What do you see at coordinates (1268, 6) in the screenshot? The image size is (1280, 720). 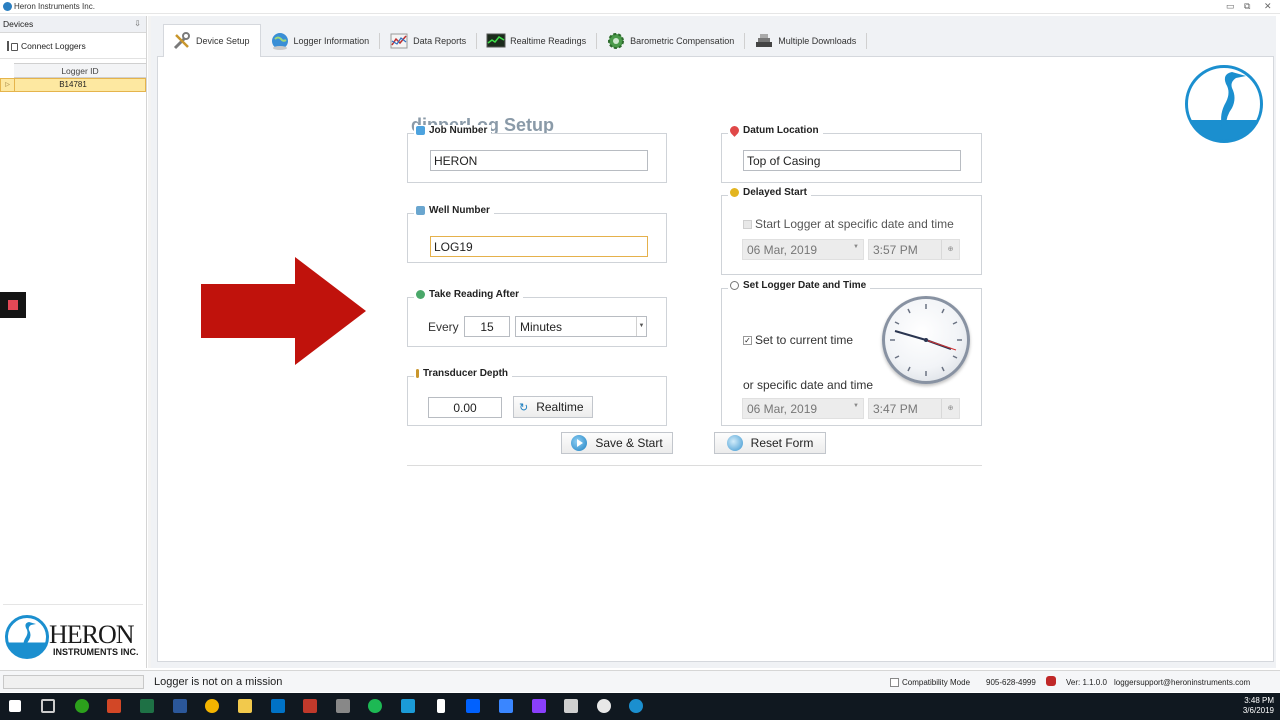 I see `close-icon: ✕` at bounding box center [1268, 6].